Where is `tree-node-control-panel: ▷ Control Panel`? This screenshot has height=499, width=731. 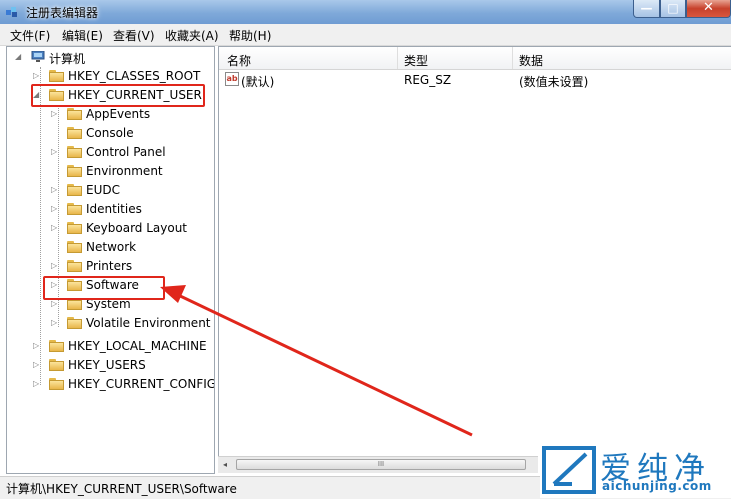
tree-node-control-panel: ▷ Control Panel is located at coordinates (129, 152).